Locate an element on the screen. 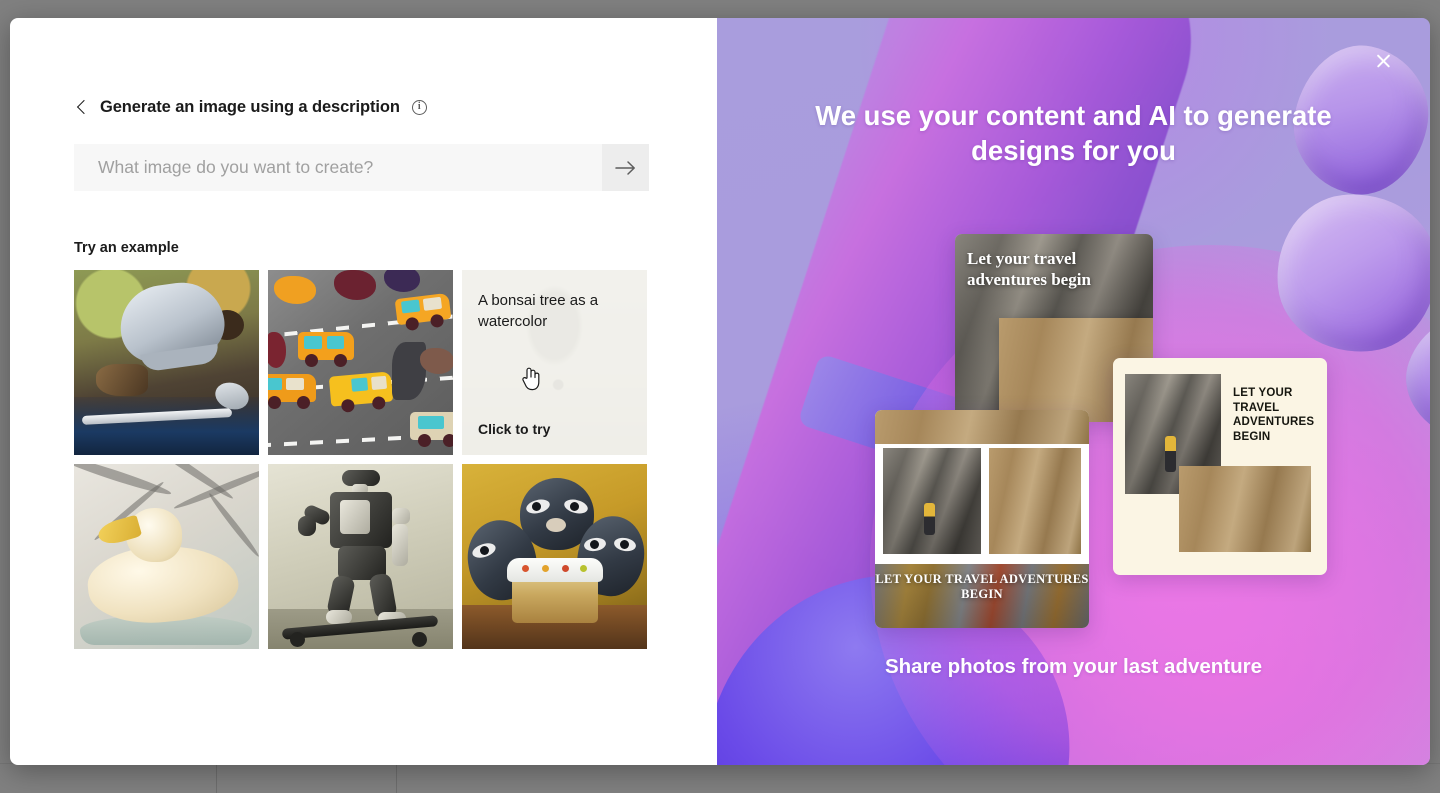 The image size is (1440, 793). pointer-cursor-icon is located at coordinates (531, 379).